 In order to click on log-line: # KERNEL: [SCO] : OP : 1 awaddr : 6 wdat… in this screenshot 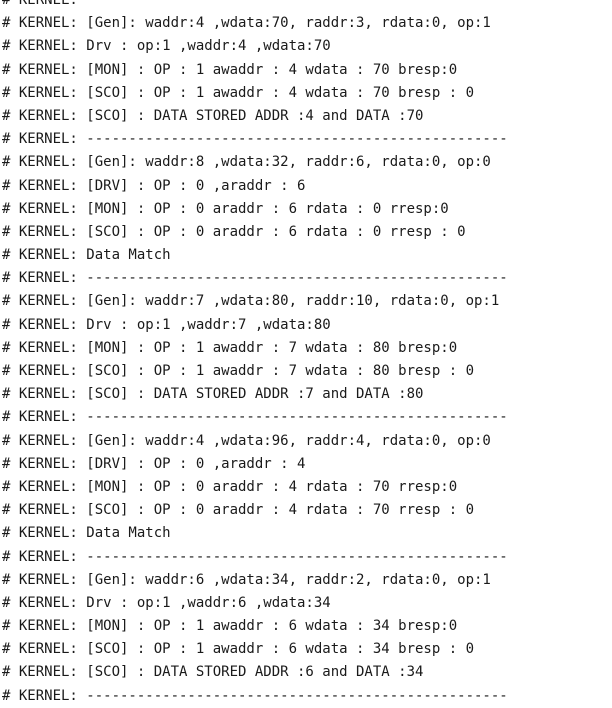, I will do `click(238, 649)`.